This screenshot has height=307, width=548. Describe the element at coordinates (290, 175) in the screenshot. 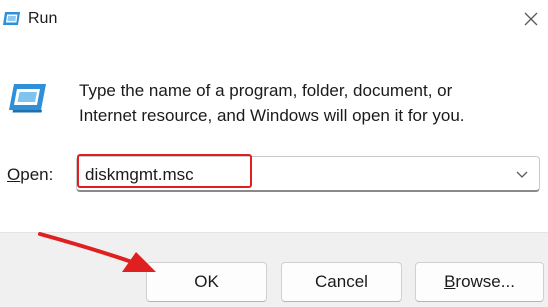

I see `open-input` at that location.